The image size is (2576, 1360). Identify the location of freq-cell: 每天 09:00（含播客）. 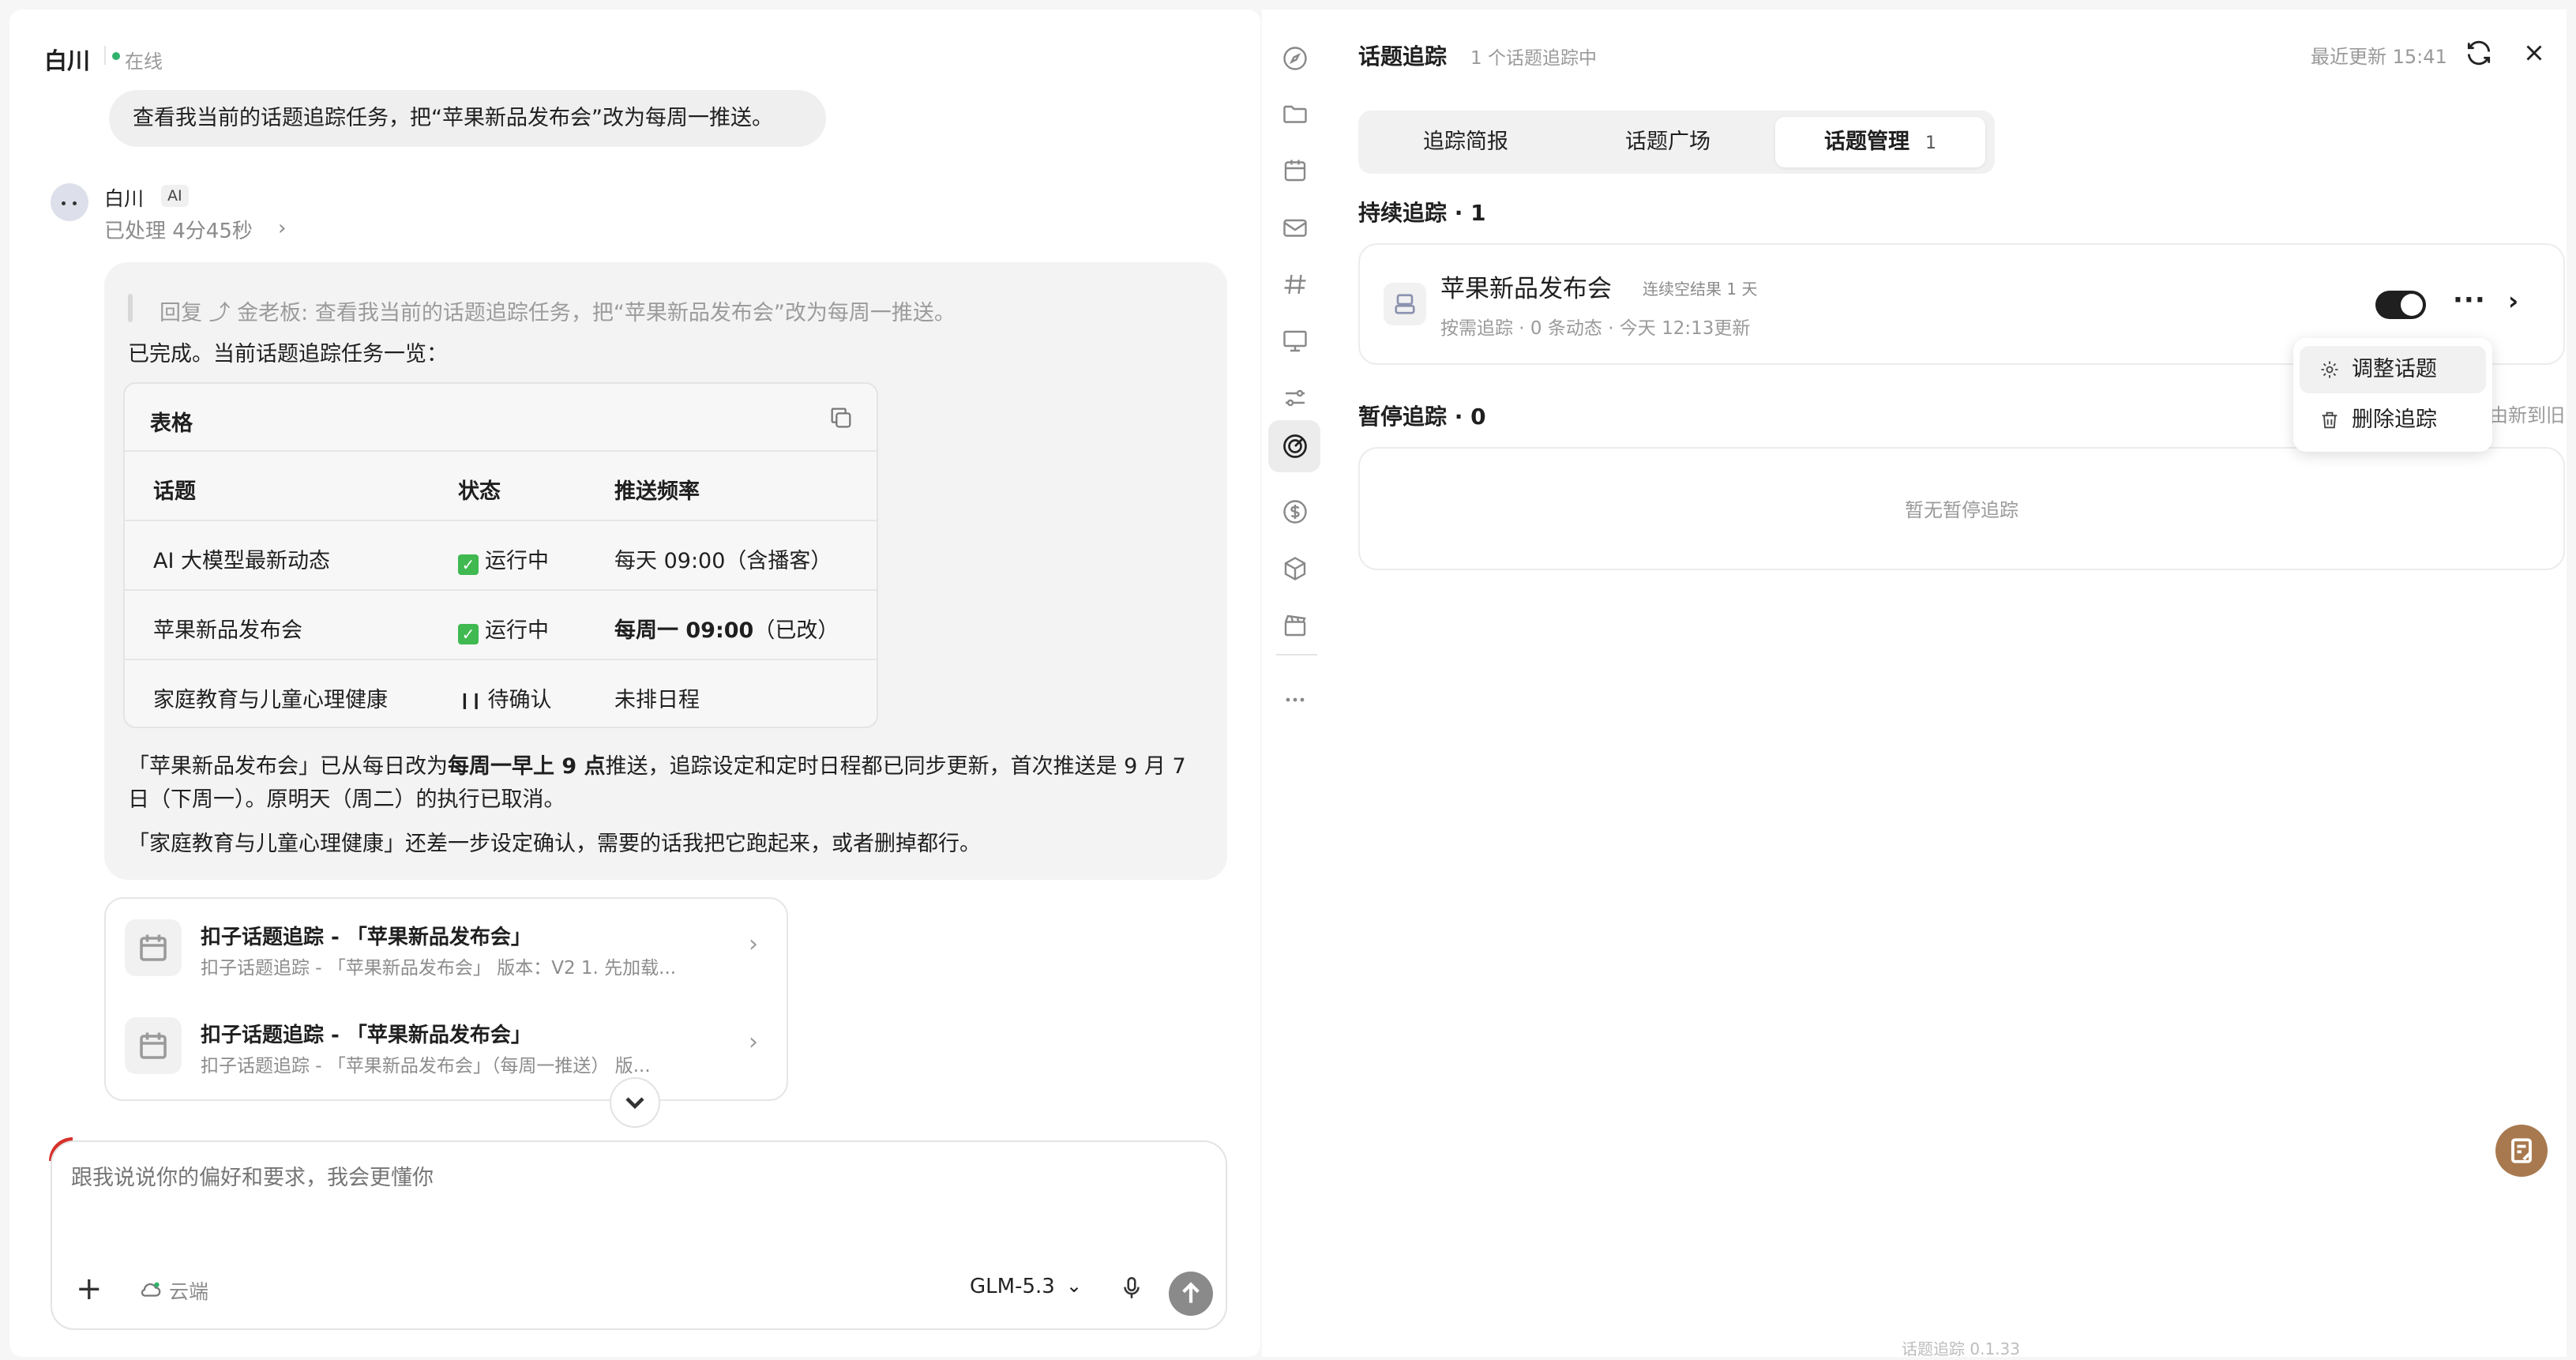
(723, 561).